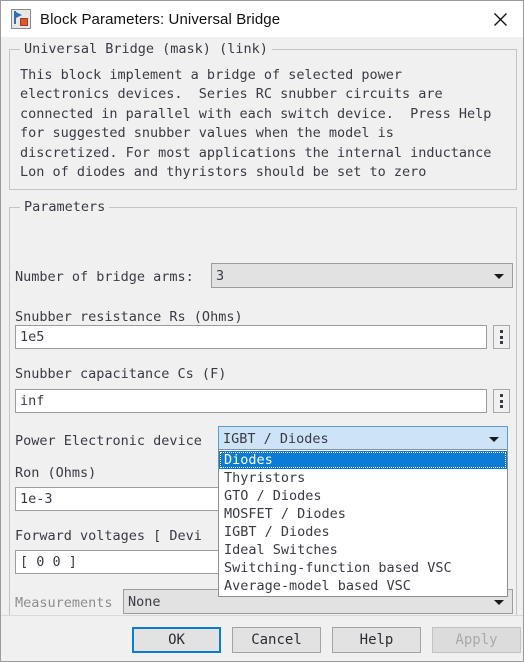  Describe the element at coordinates (32, 401) in the screenshot. I see `snubber-capacitance-value: inf` at that location.